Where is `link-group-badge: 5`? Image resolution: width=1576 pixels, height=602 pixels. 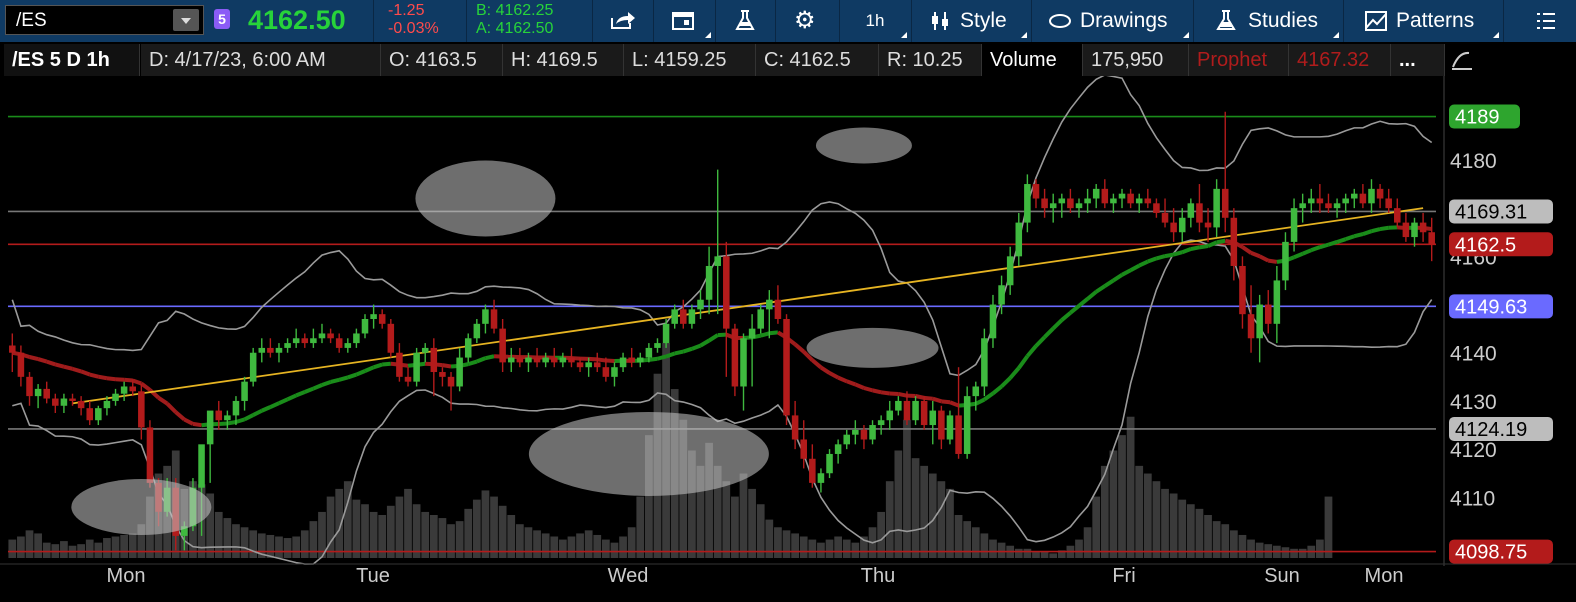 link-group-badge: 5 is located at coordinates (222, 19).